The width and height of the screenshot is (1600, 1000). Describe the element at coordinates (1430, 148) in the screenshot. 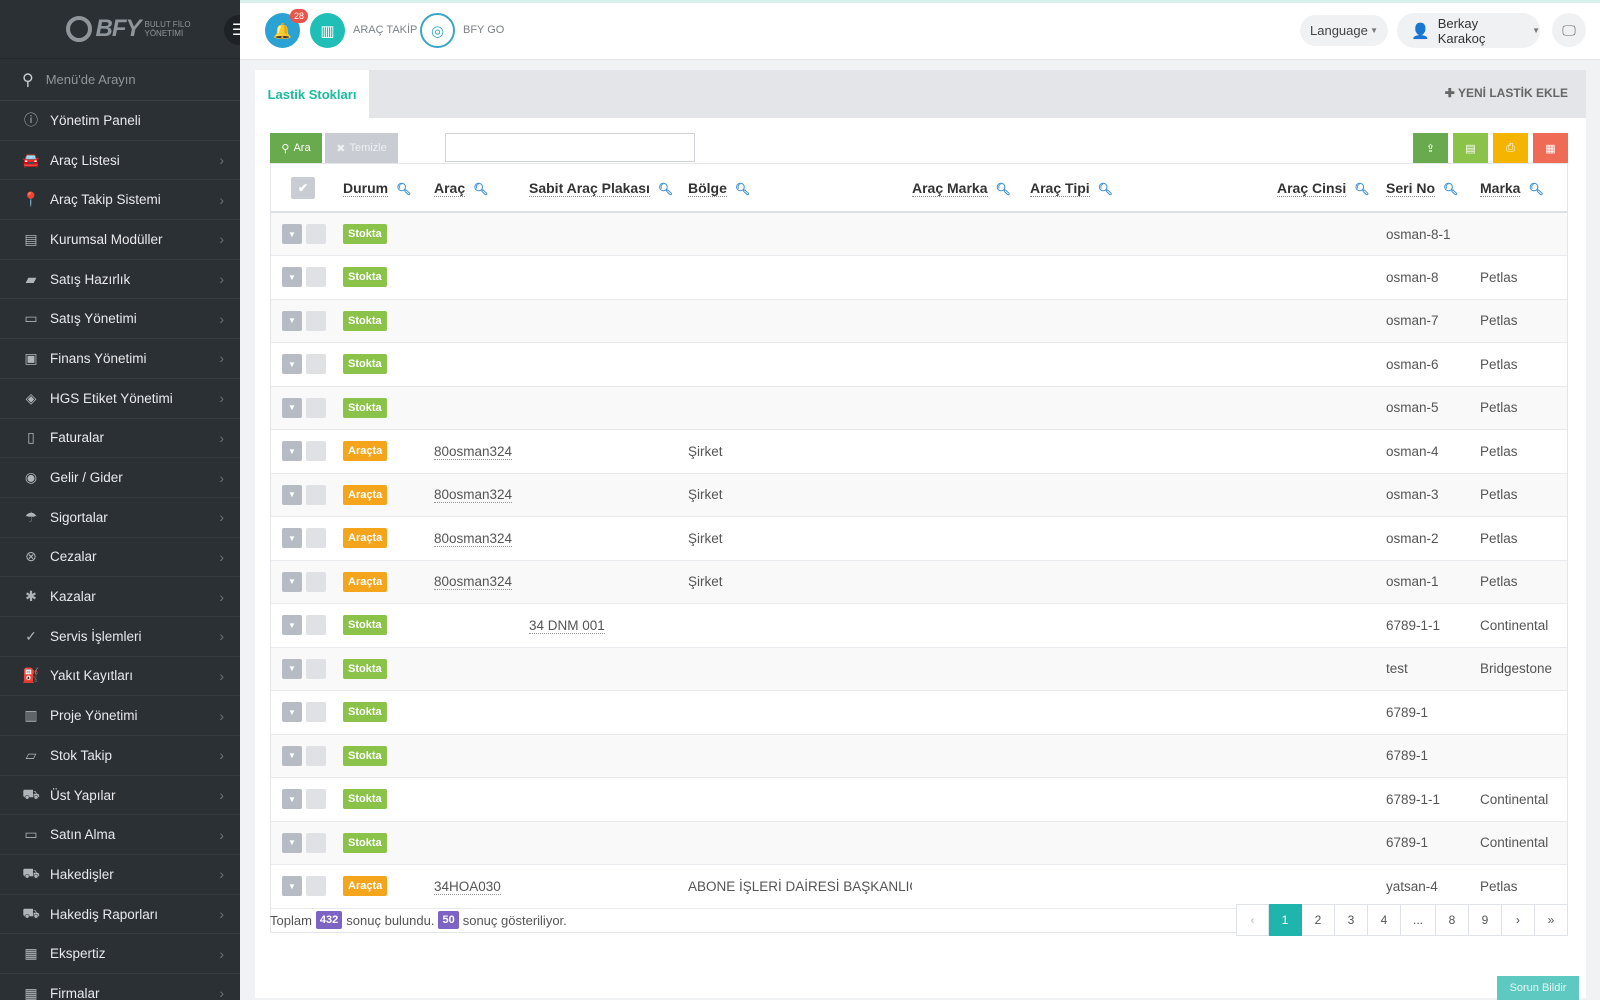

I see `upload-button: ⇪` at that location.